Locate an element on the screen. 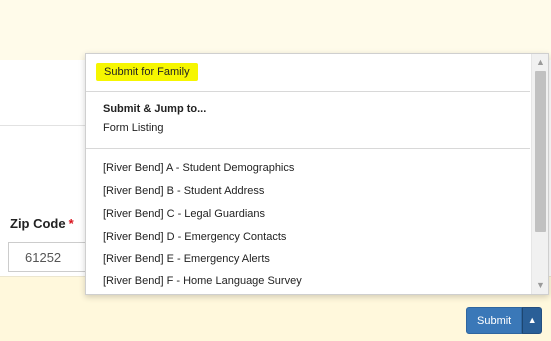 This screenshot has width=551, height=341. form-option-b: [River Bend] B - Student Address is located at coordinates (183, 191).